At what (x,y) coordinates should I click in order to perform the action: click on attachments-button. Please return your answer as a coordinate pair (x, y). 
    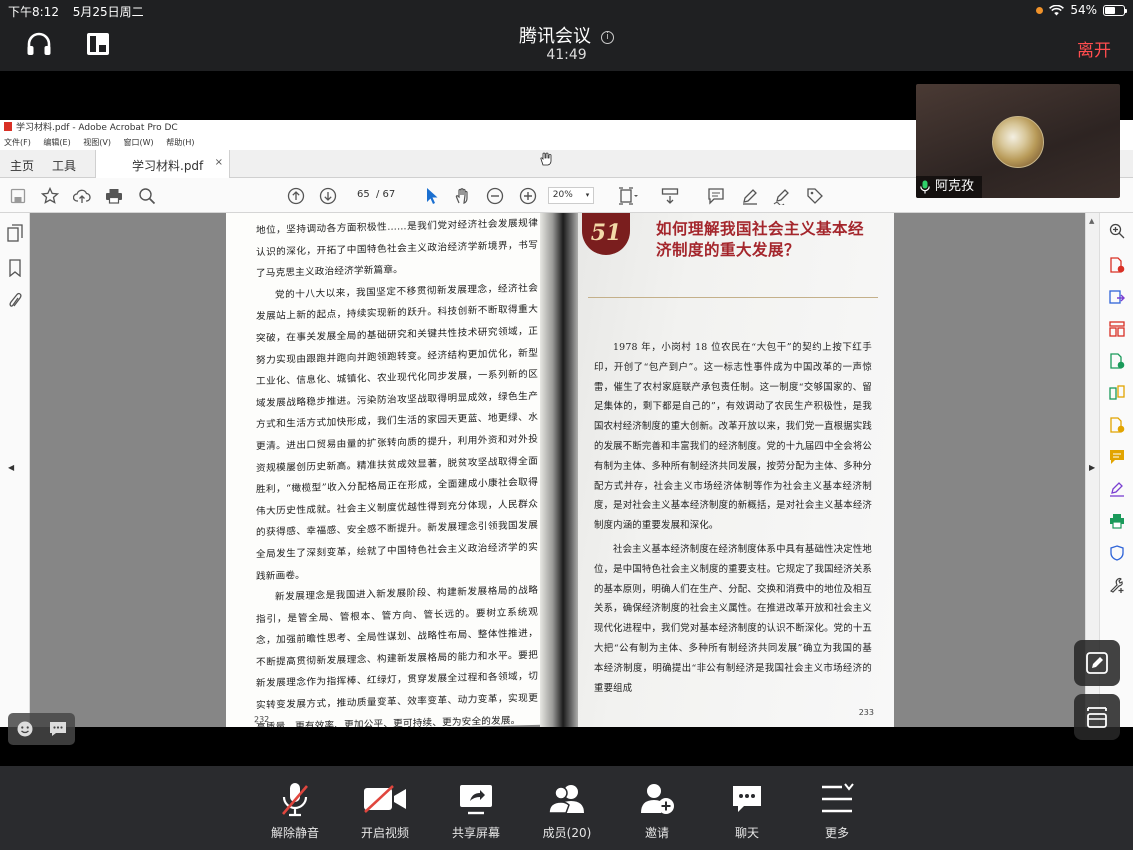
    Looking at the image, I should click on (15, 301).